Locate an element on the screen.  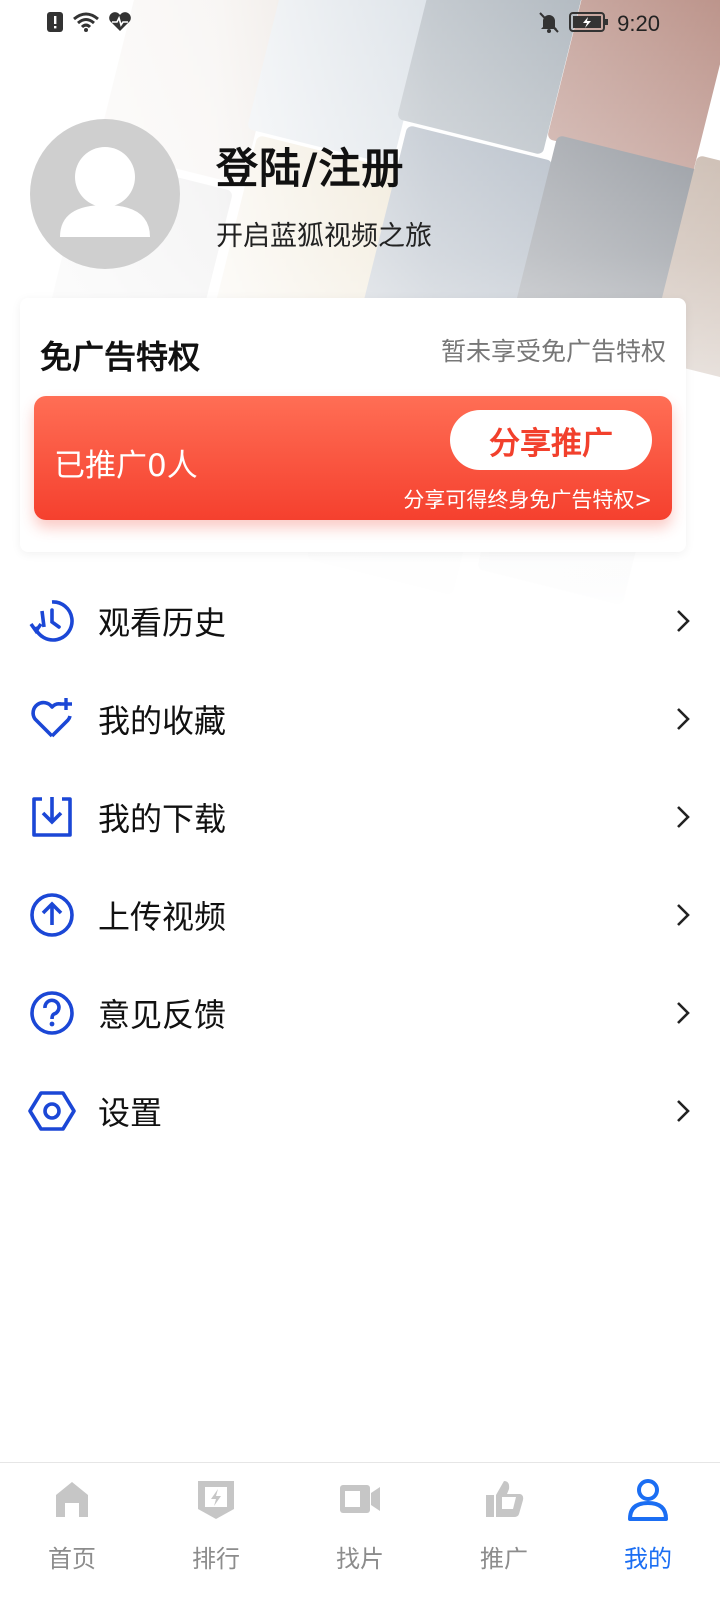
avatar is located at coordinates (105, 194).